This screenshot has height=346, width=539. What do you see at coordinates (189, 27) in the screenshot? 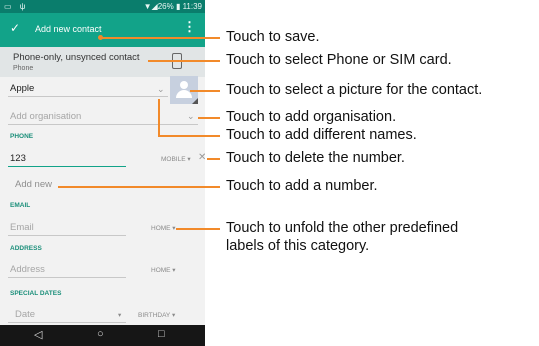
I see `more-options-icon: ⋮` at bounding box center [189, 27].